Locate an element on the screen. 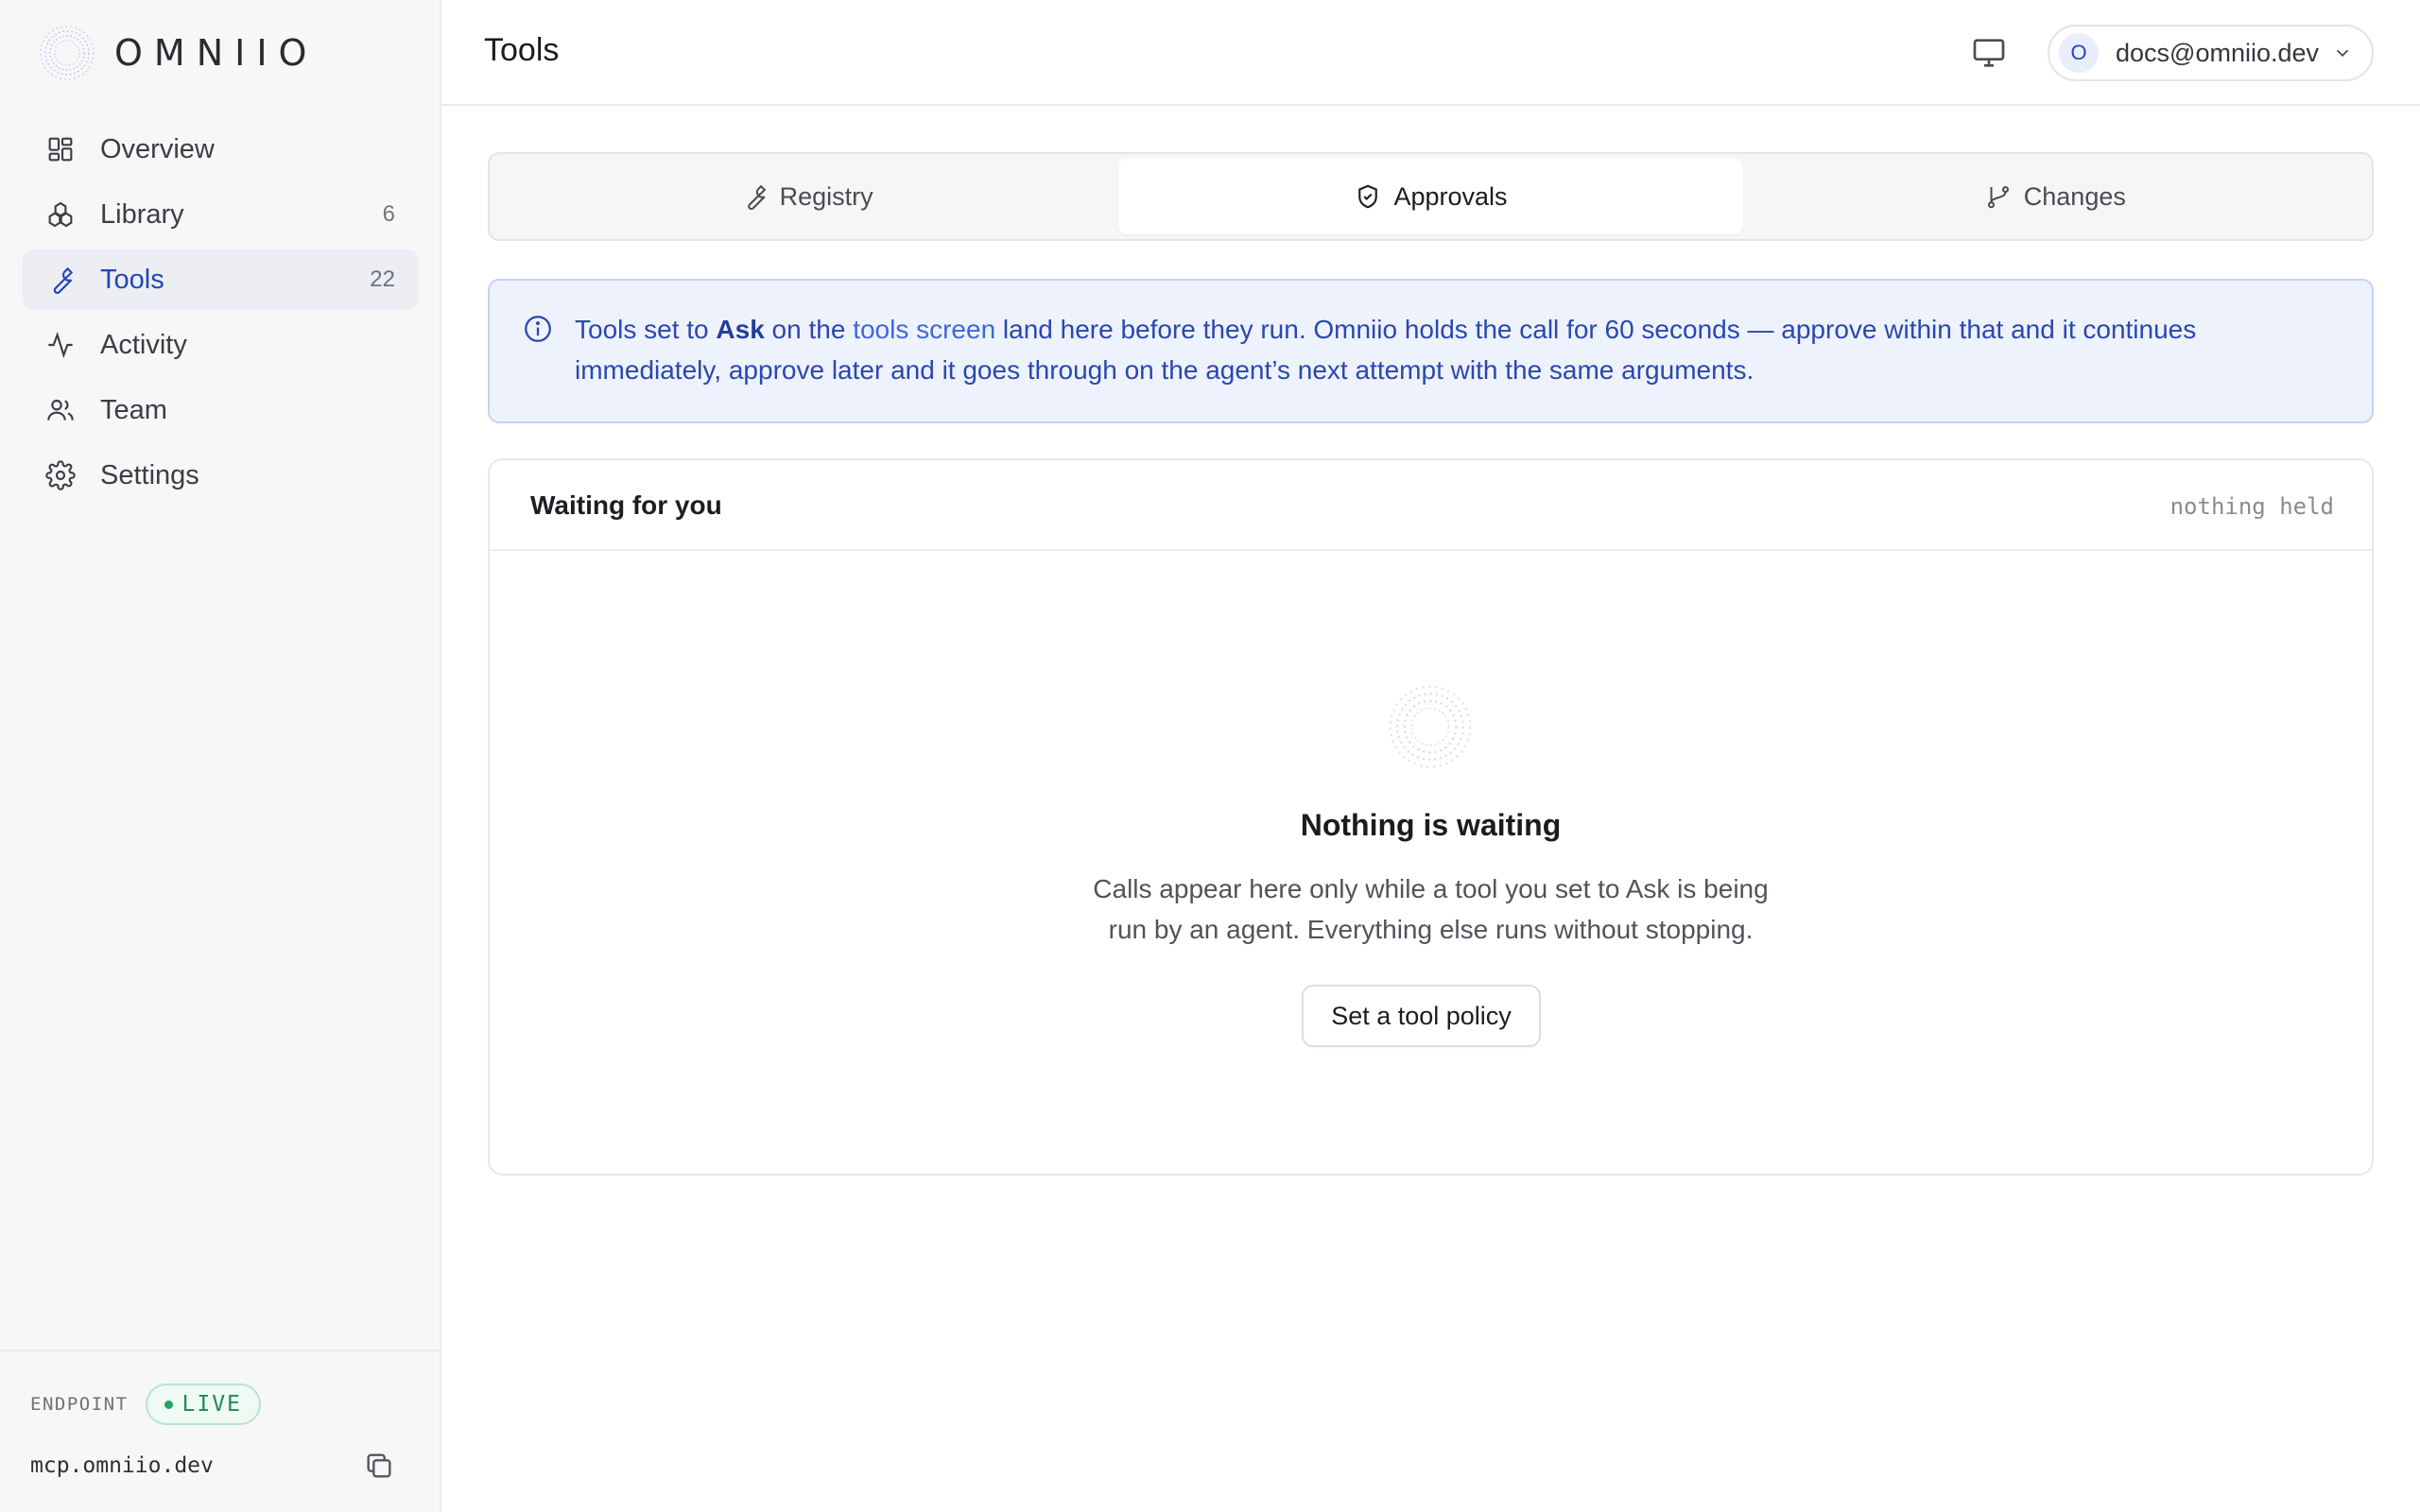 The image size is (2420, 1512). shield-check-icon is located at coordinates (1368, 196).